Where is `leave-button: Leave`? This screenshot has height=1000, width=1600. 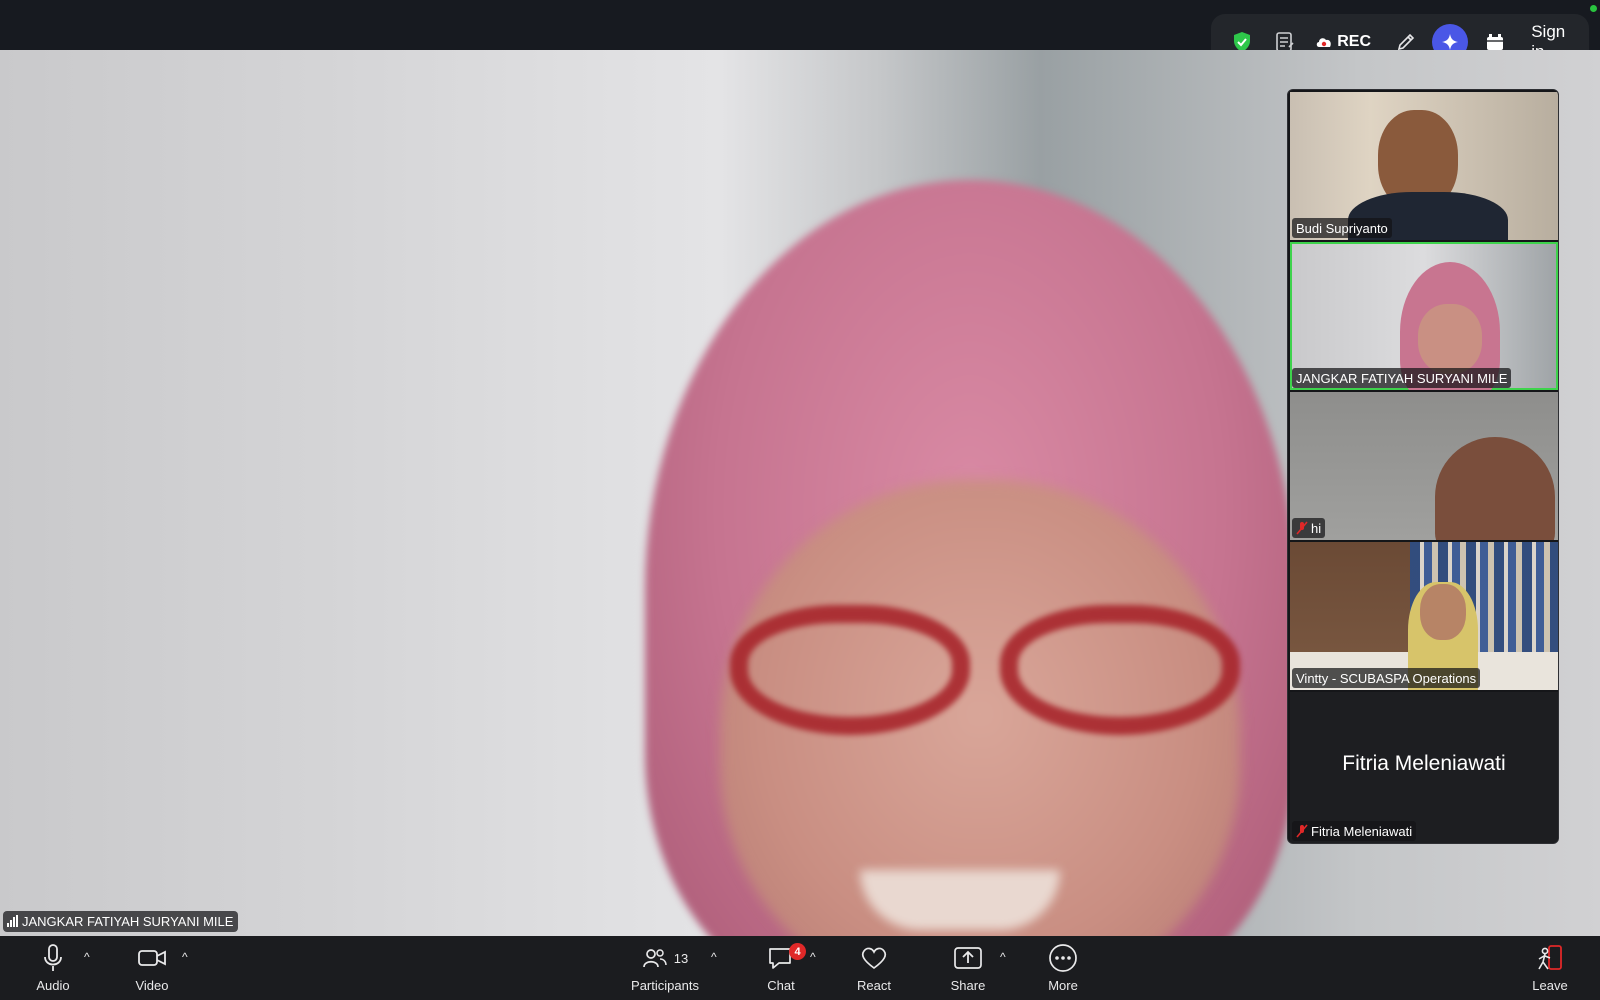 leave-button: Leave is located at coordinates (1550, 968).